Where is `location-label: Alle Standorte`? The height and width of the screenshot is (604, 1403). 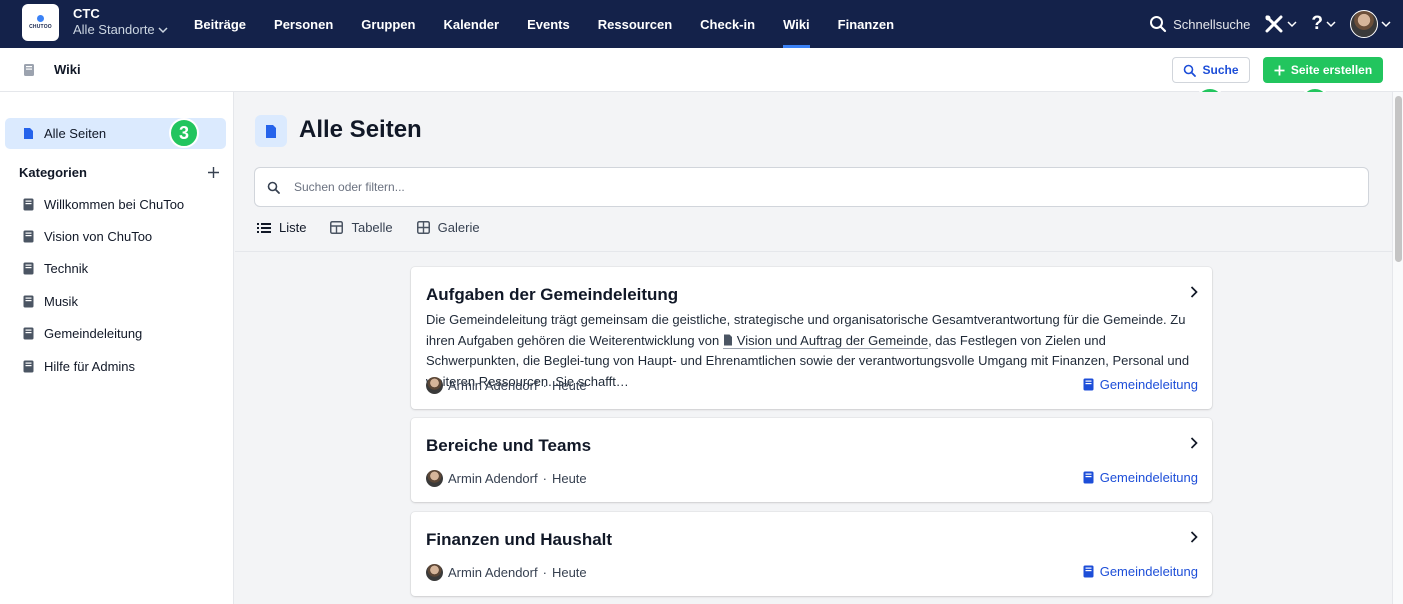 location-label: Alle Standorte is located at coordinates (114, 29).